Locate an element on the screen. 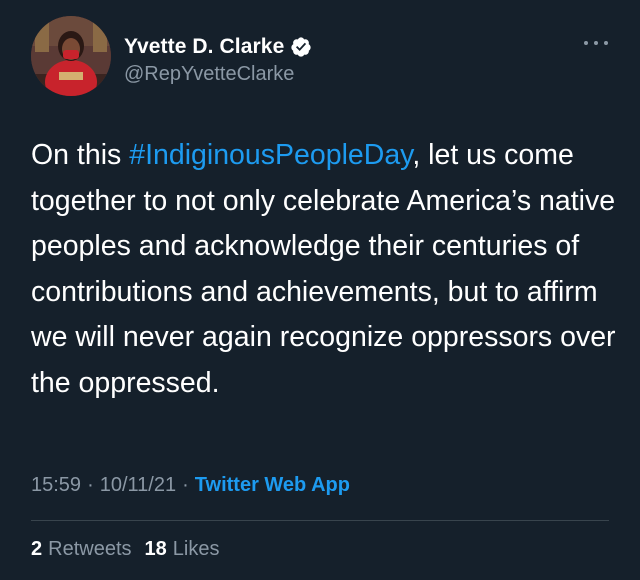 The width and height of the screenshot is (640, 580). likes-count: 18 is located at coordinates (155, 549).